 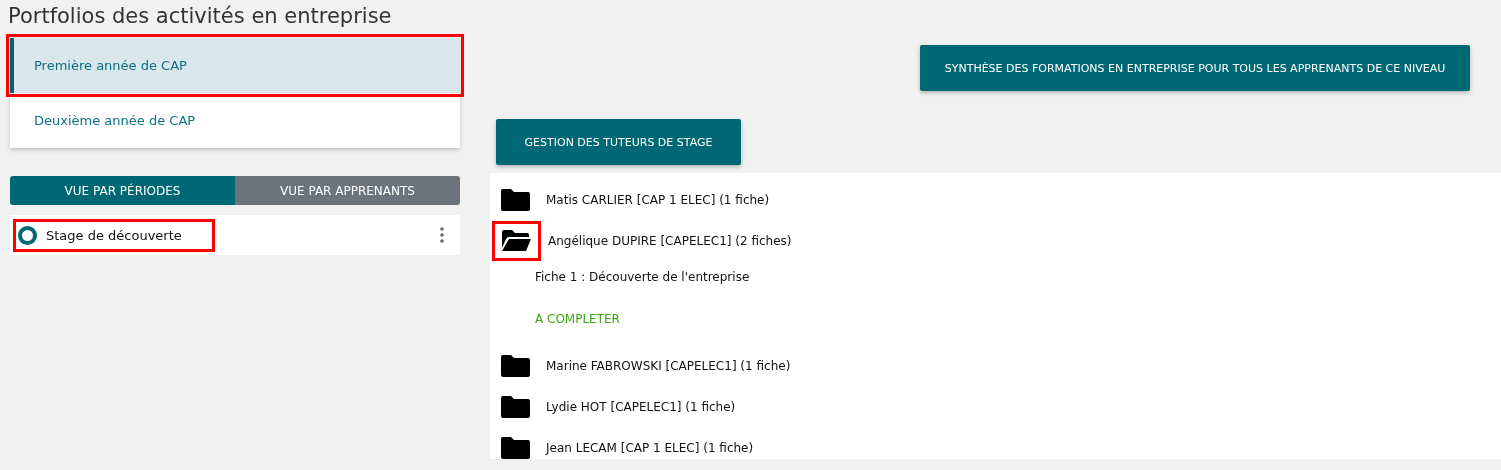 What do you see at coordinates (641, 406) in the screenshot?
I see `student-name: Lydie HOT [CAPELEC1] (1 fiche)` at bounding box center [641, 406].